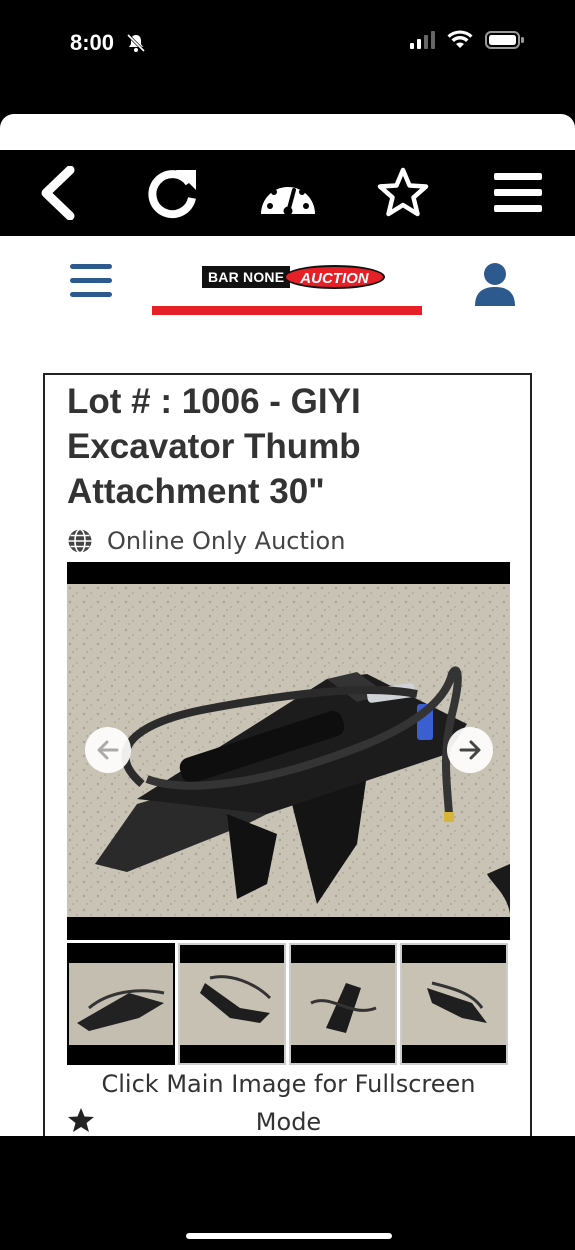  I want to click on star-outline-icon, so click(402, 192).